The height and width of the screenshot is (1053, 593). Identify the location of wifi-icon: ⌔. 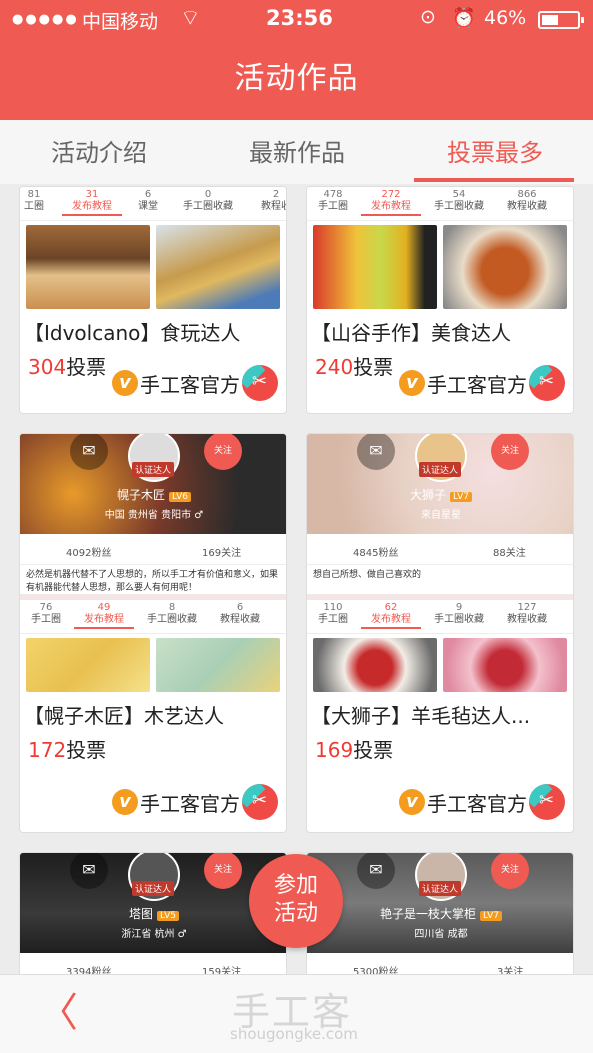
(190, 18).